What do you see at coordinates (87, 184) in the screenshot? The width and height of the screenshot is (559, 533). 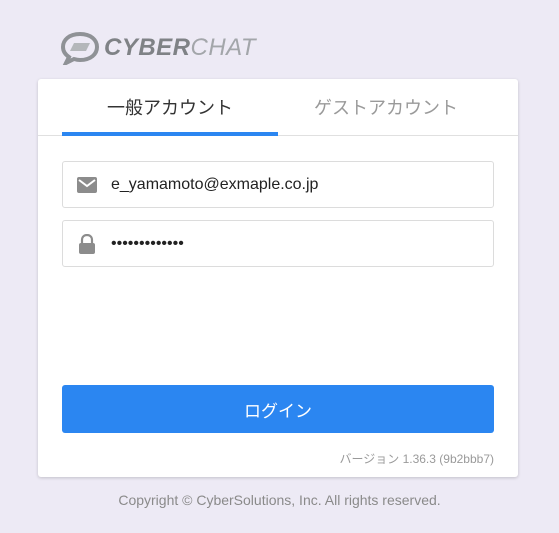 I see `mail-icon` at bounding box center [87, 184].